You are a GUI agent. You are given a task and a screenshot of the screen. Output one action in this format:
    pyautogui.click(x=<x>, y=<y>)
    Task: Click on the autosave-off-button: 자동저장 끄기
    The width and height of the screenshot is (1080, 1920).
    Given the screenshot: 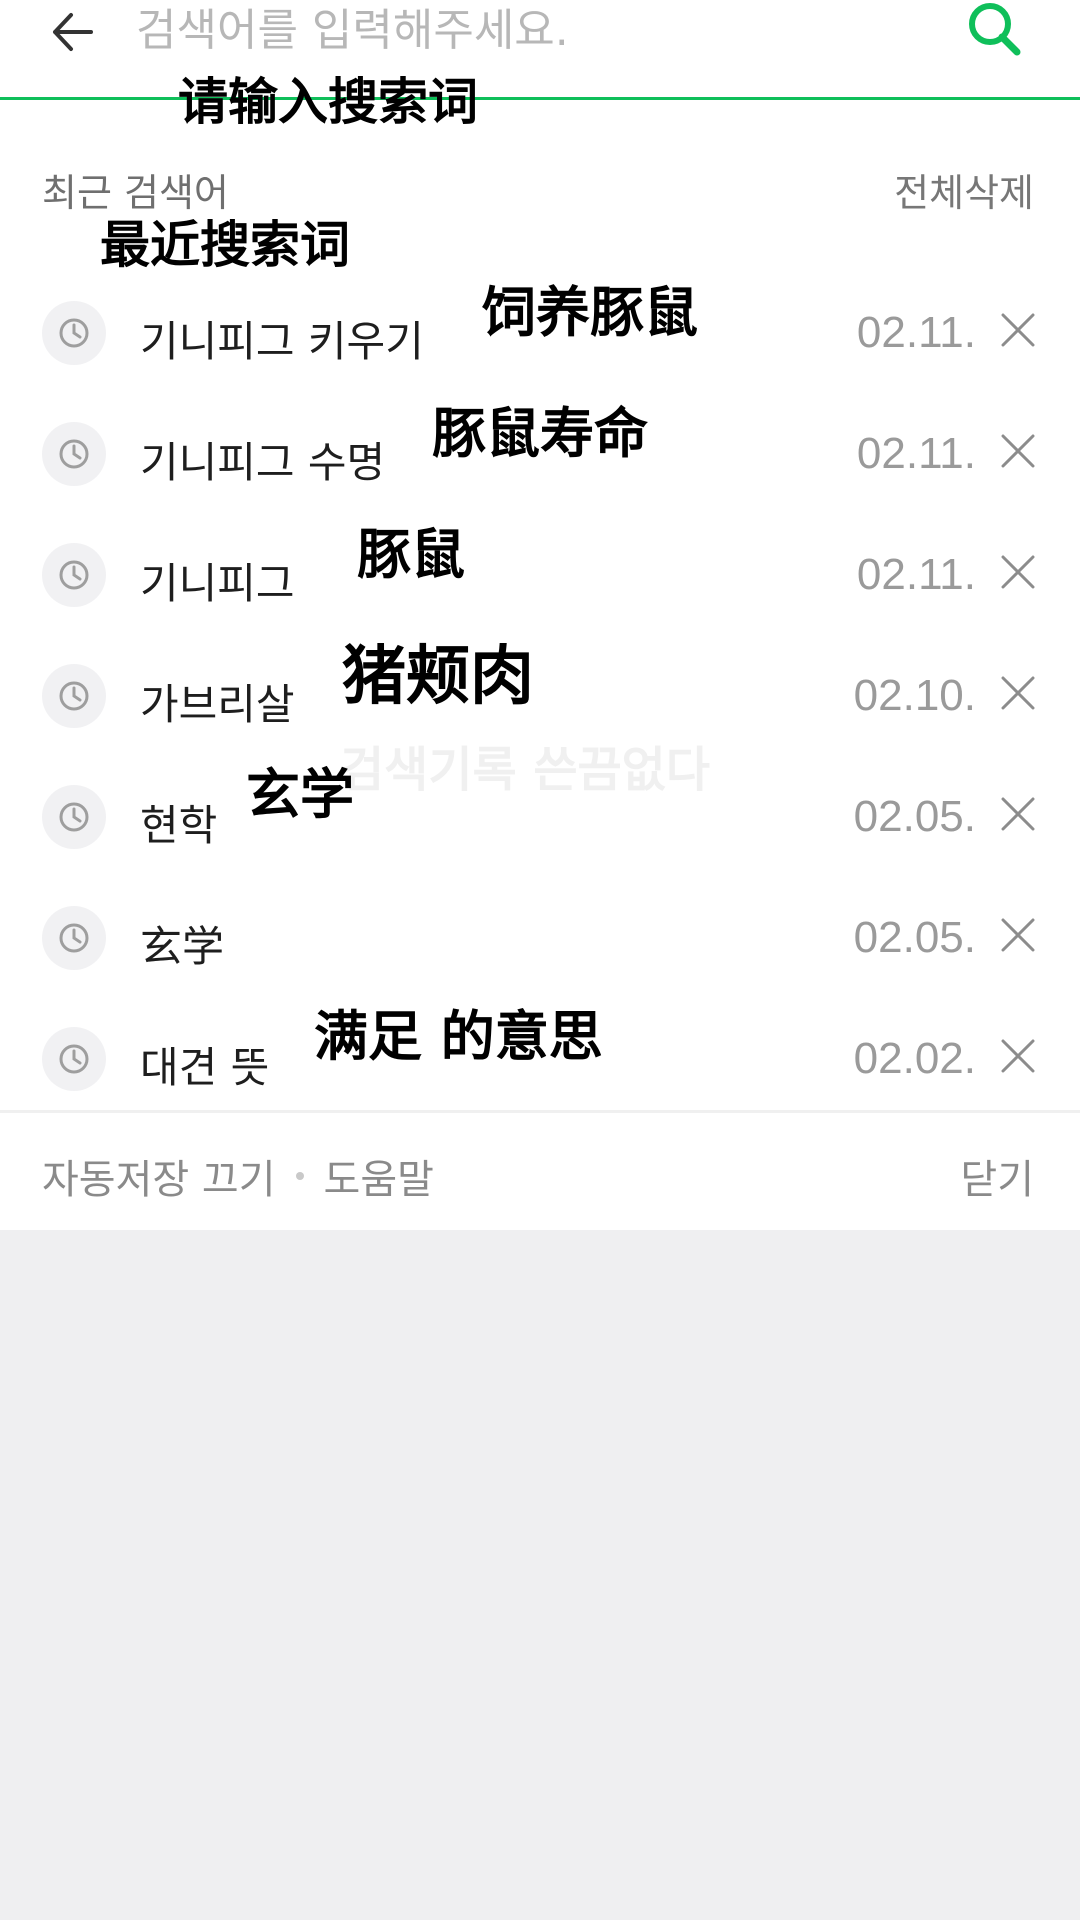 What is the action you would take?
    pyautogui.click(x=159, y=1176)
    